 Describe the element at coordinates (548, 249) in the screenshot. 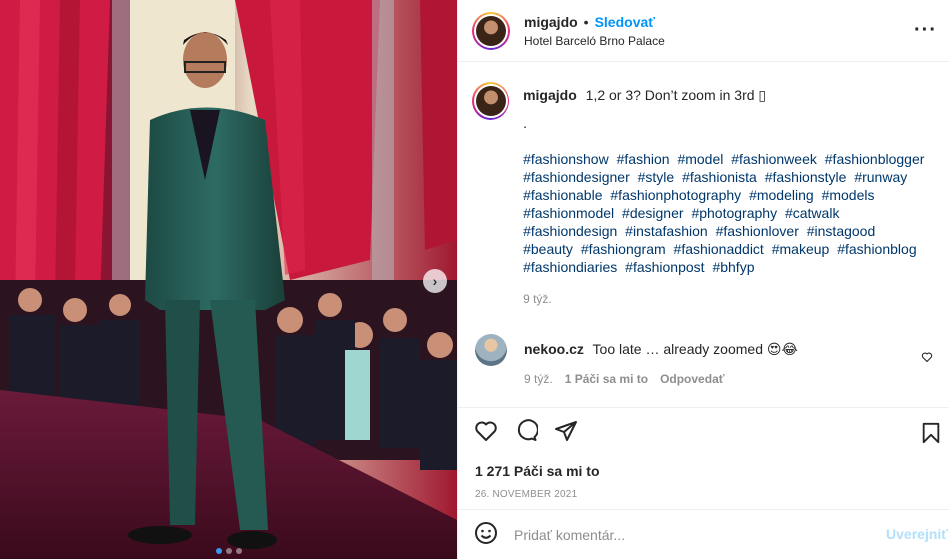

I see `hashtag-link: #beauty` at that location.